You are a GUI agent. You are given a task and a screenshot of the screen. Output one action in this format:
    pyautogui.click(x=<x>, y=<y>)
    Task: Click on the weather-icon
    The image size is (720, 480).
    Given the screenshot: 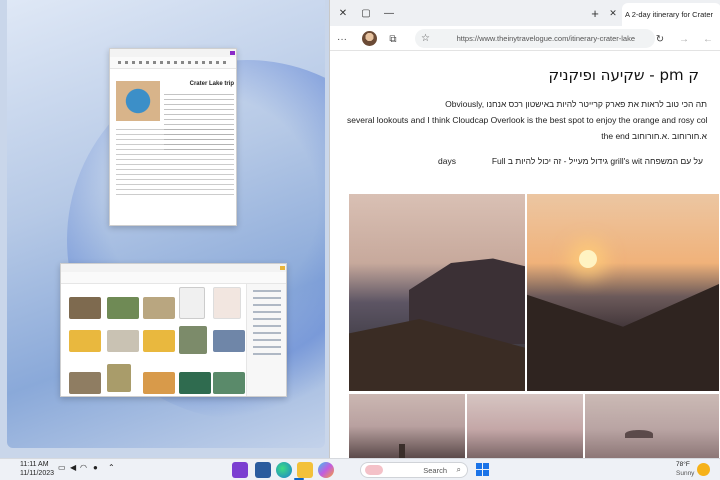 What is the action you would take?
    pyautogui.click(x=703, y=469)
    